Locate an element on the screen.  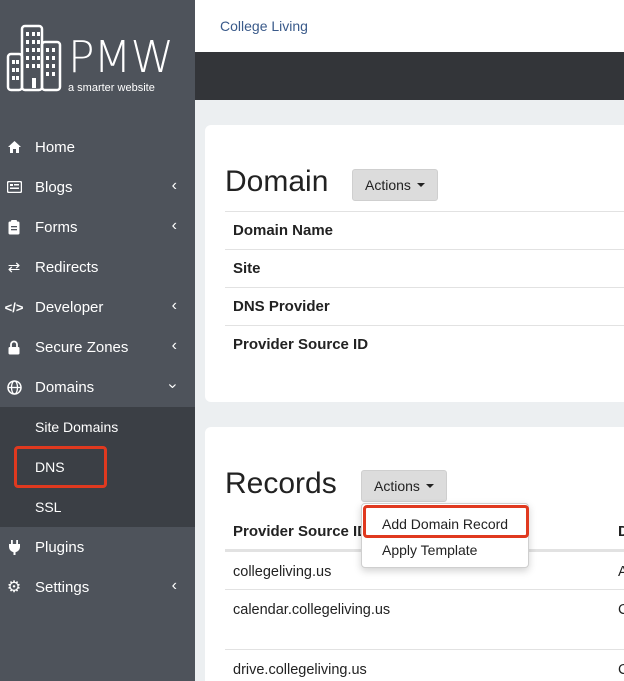
sidebar-item-label: Redirects is located at coordinates (67, 267).